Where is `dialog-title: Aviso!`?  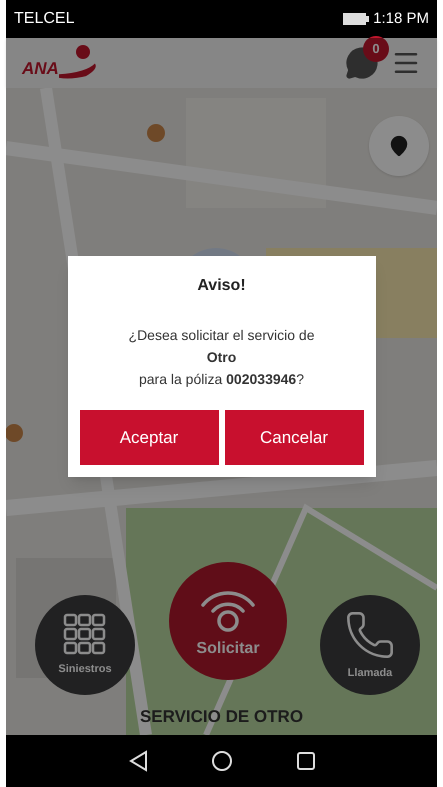
dialog-title: Aviso! is located at coordinates (221, 286).